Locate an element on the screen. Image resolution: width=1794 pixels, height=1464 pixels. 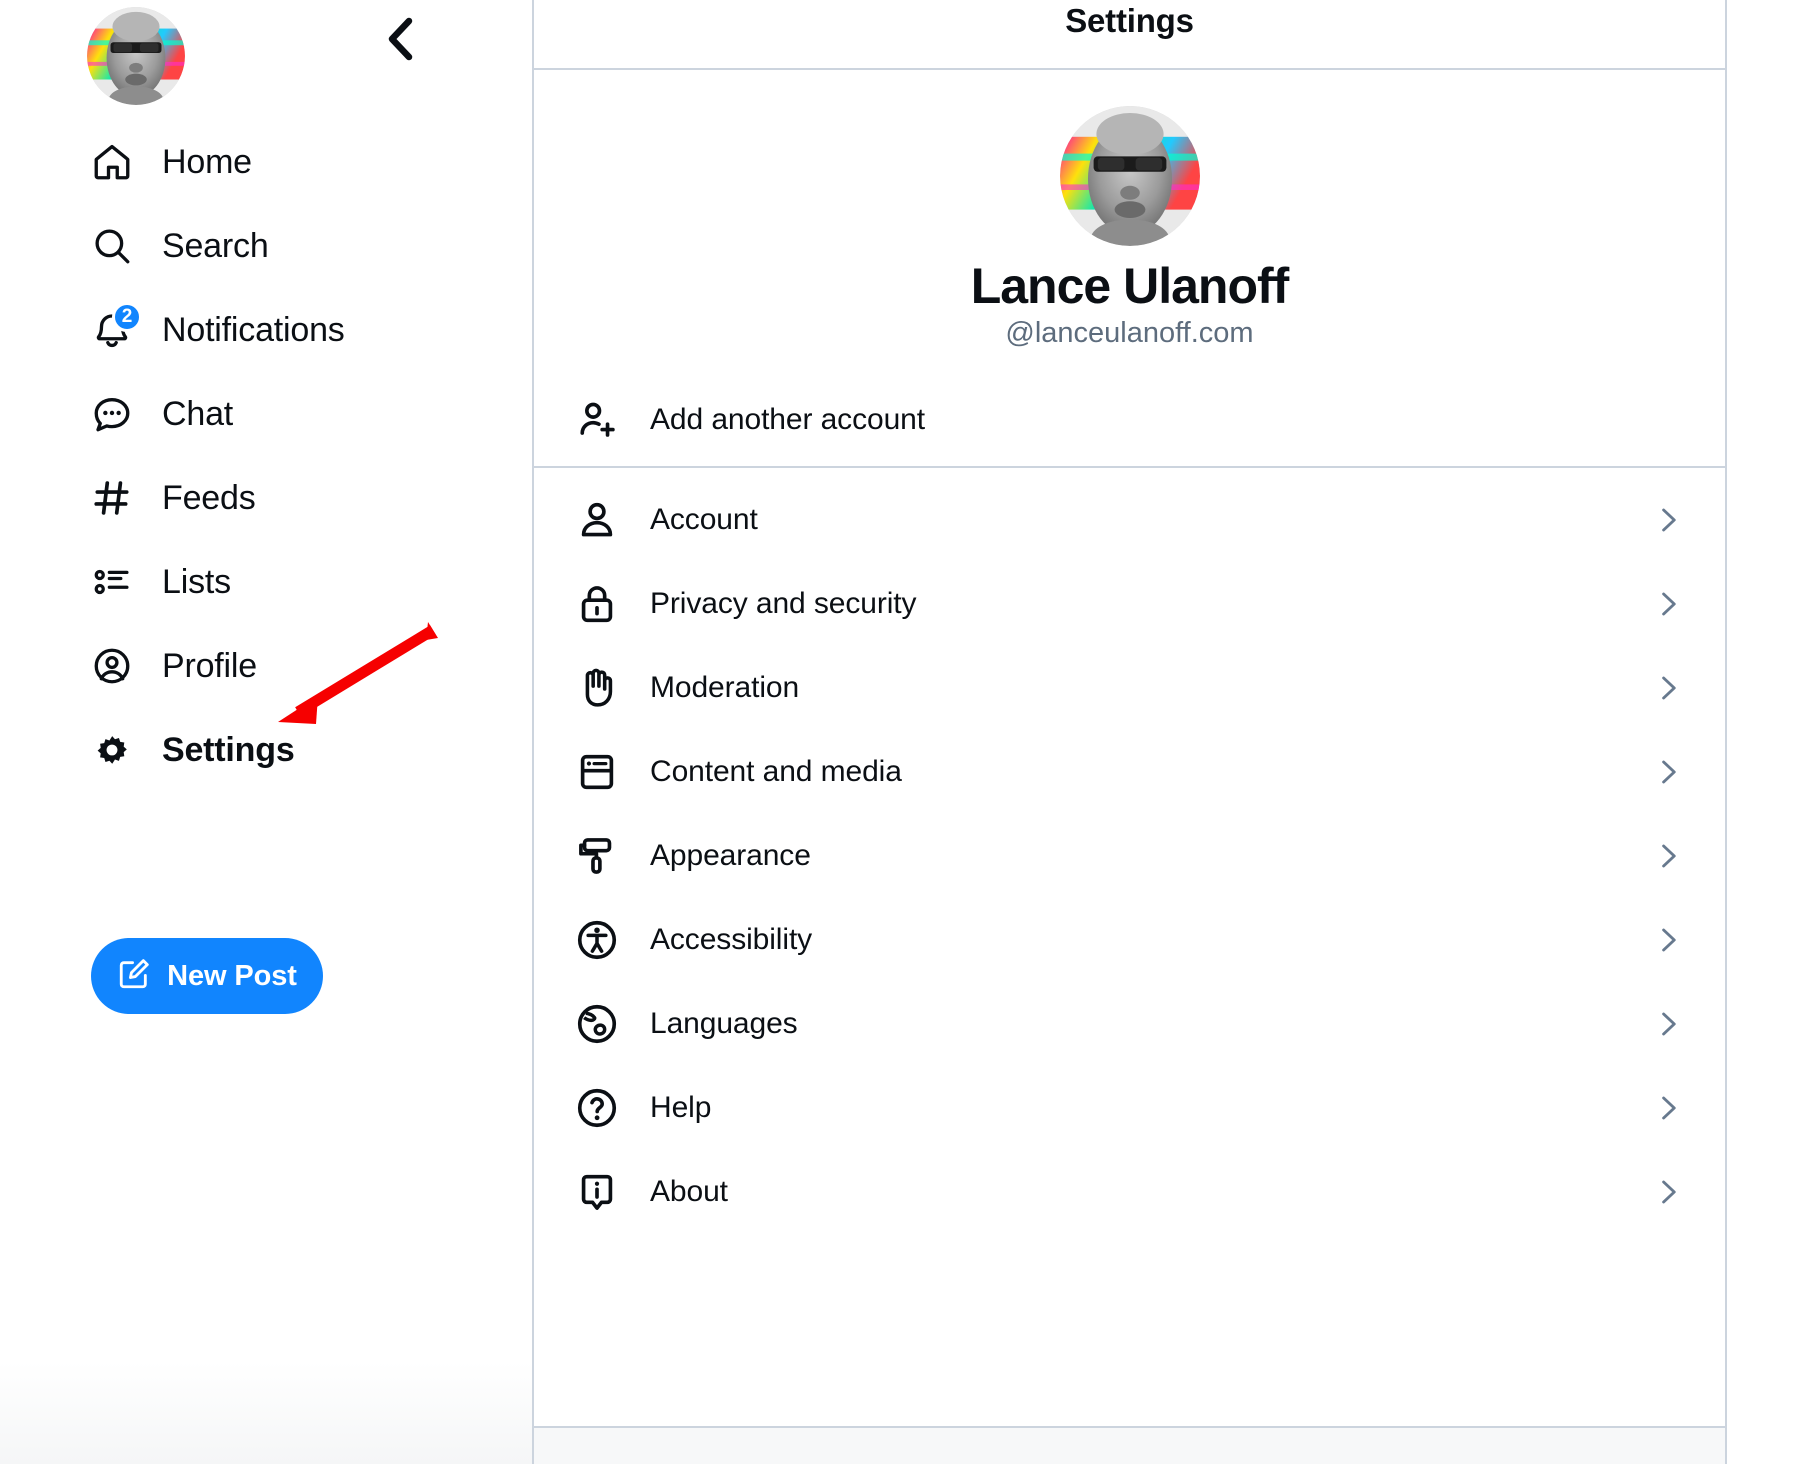
lock-icon is located at coordinates (597, 604).